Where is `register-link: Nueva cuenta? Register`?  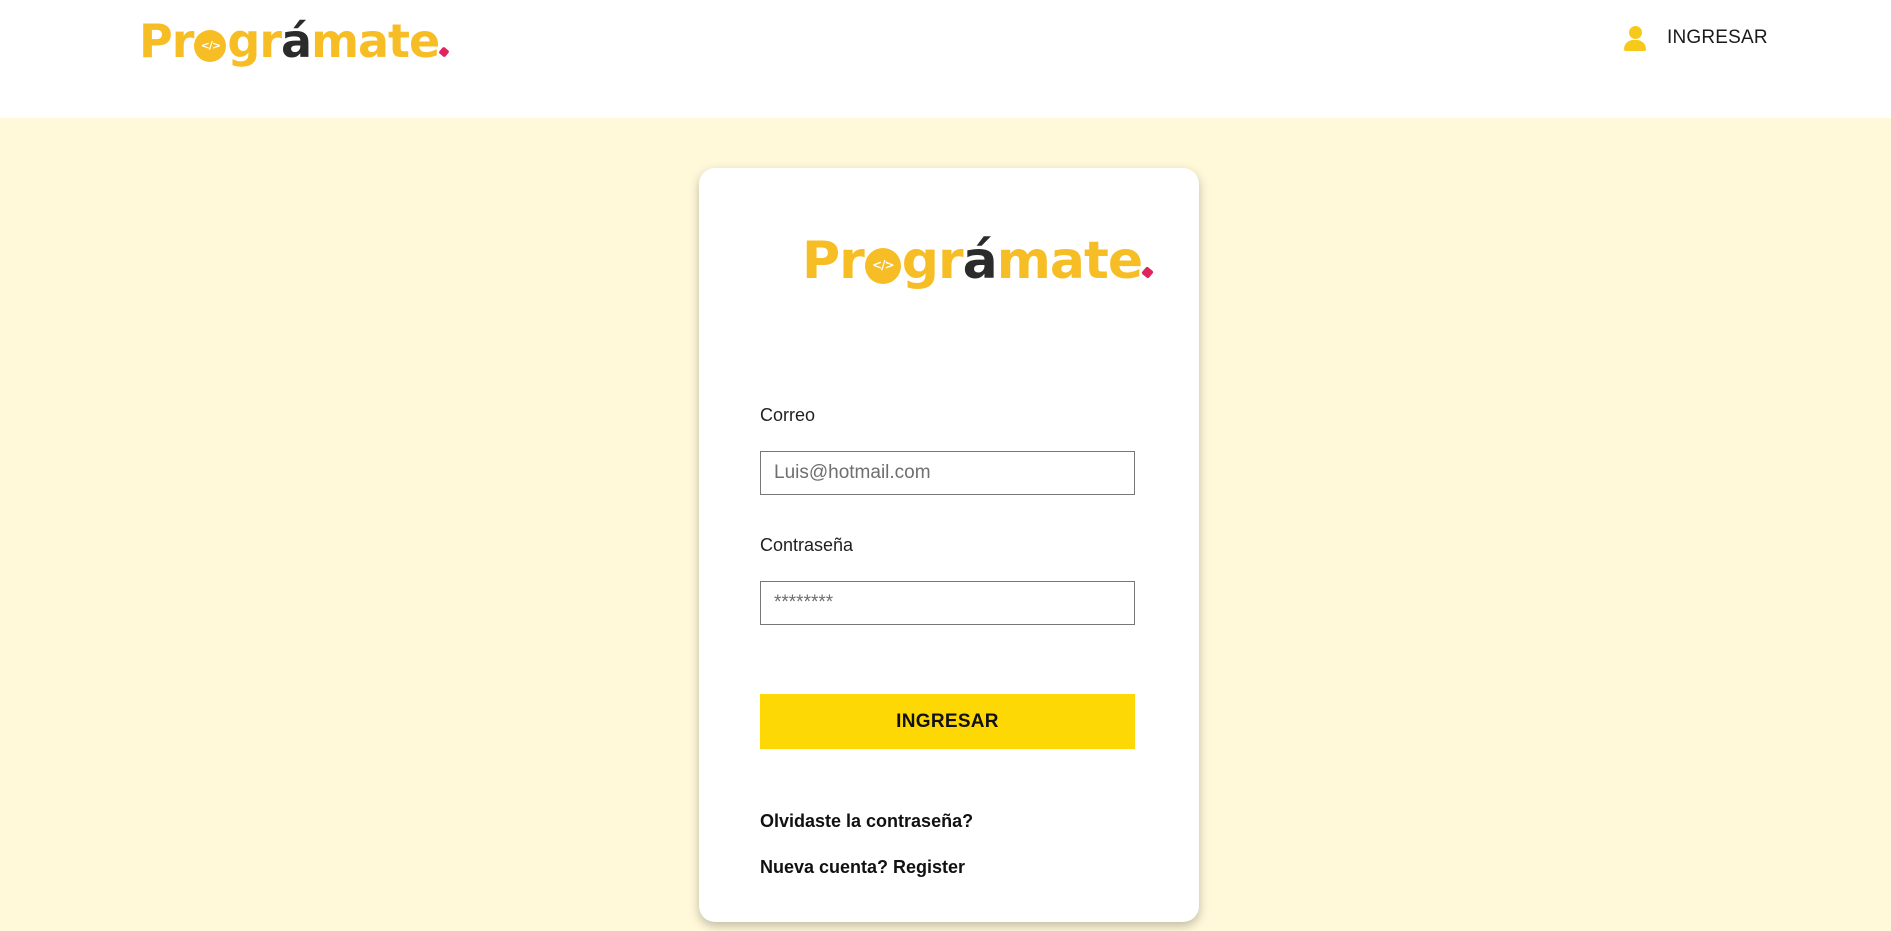 register-link: Nueva cuenta? Register is located at coordinates (862, 867).